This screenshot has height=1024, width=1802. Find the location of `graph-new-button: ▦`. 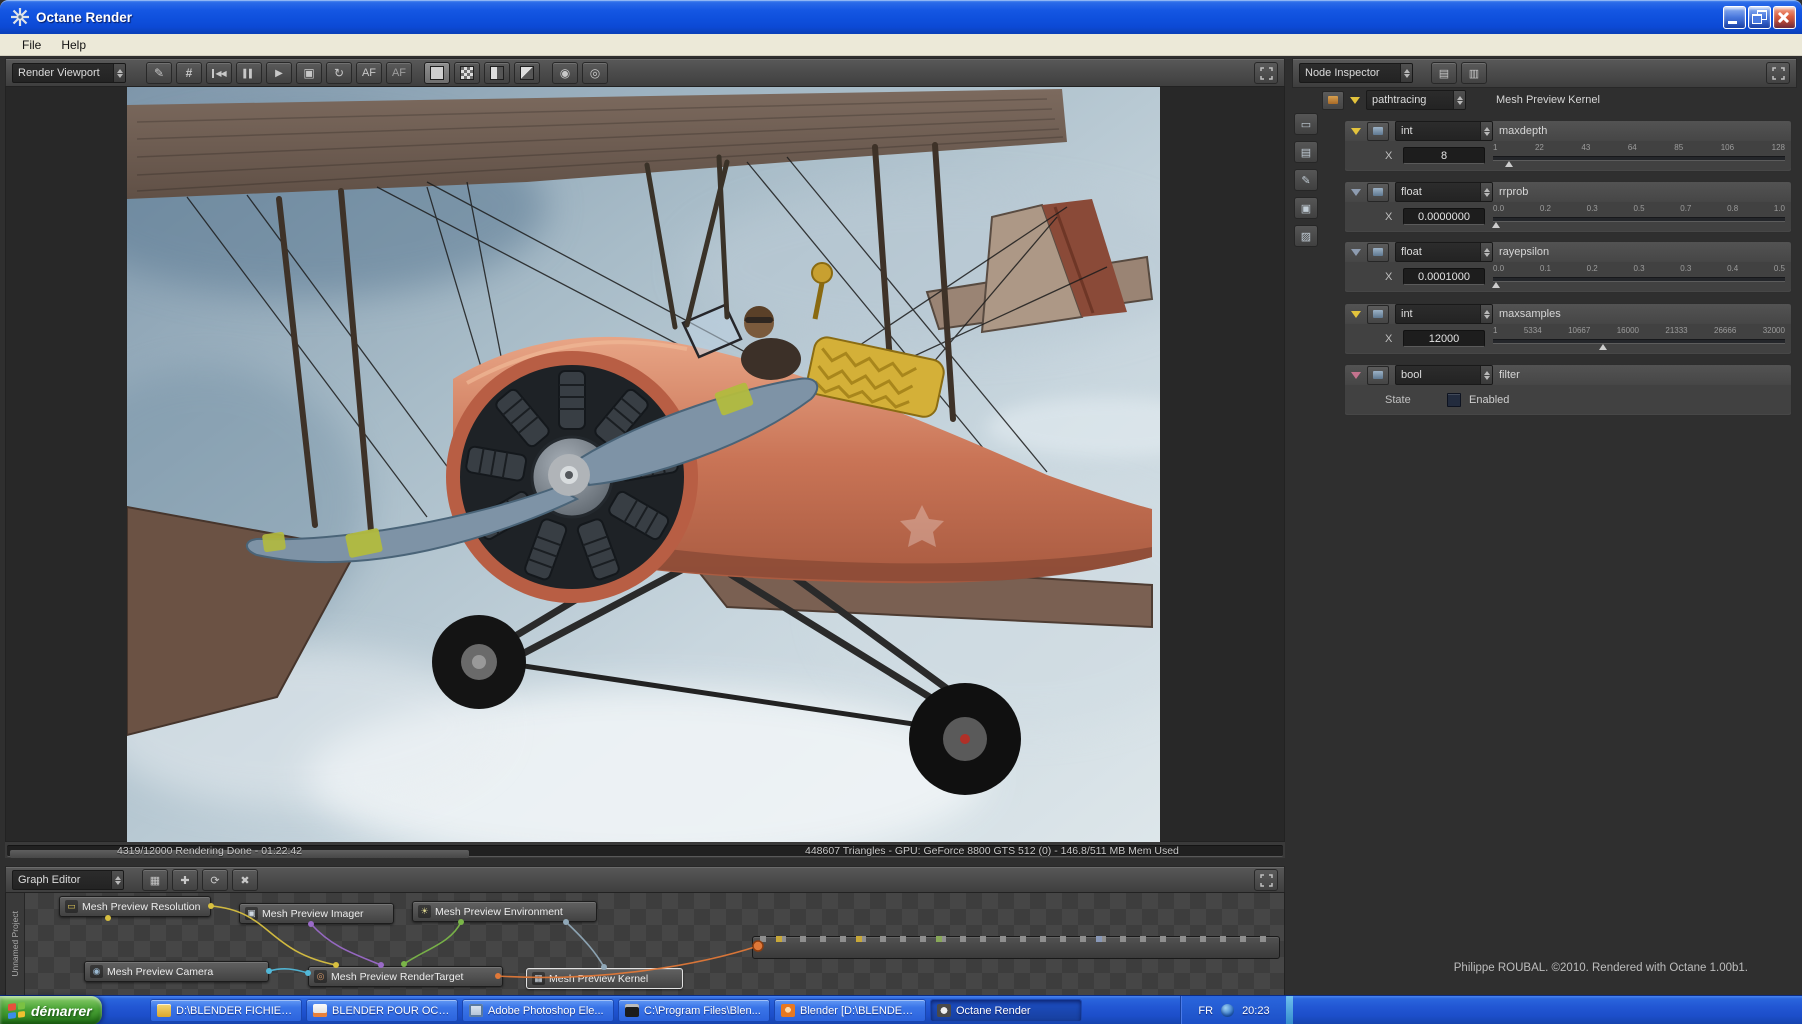

graph-new-button: ▦ is located at coordinates (155, 880).